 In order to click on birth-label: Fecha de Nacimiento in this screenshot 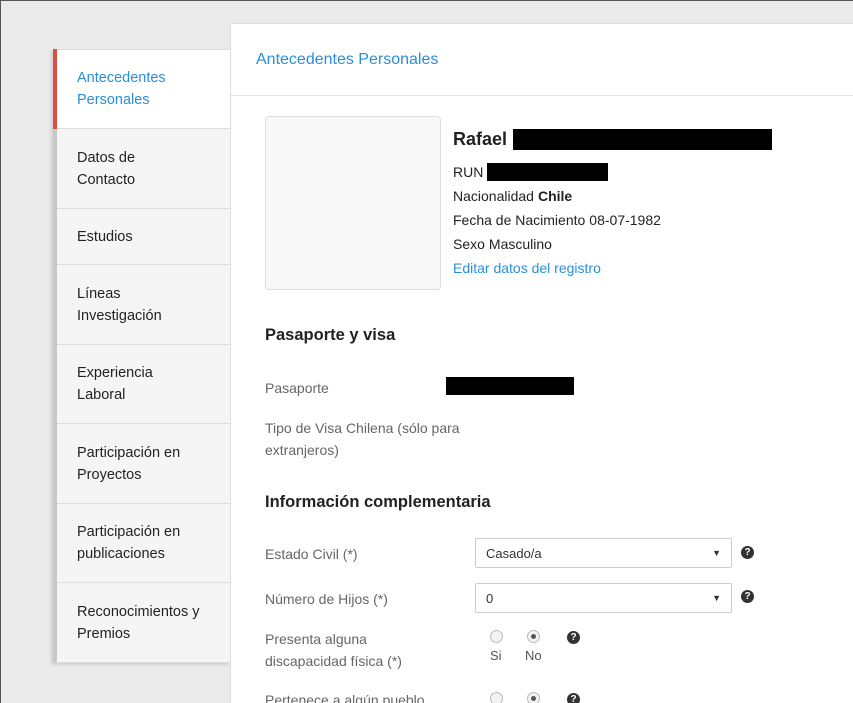, I will do `click(519, 220)`.